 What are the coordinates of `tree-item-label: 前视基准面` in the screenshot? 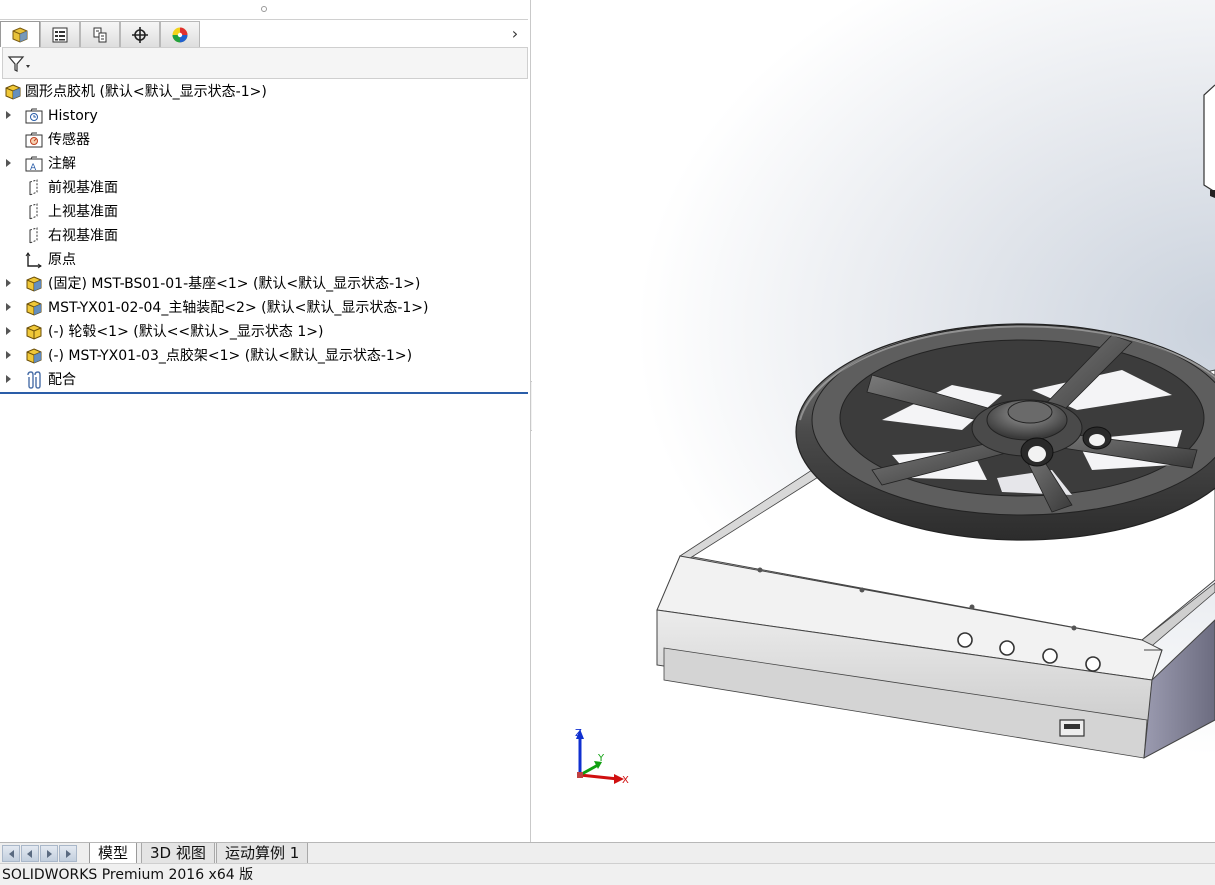 It's located at (83, 188).